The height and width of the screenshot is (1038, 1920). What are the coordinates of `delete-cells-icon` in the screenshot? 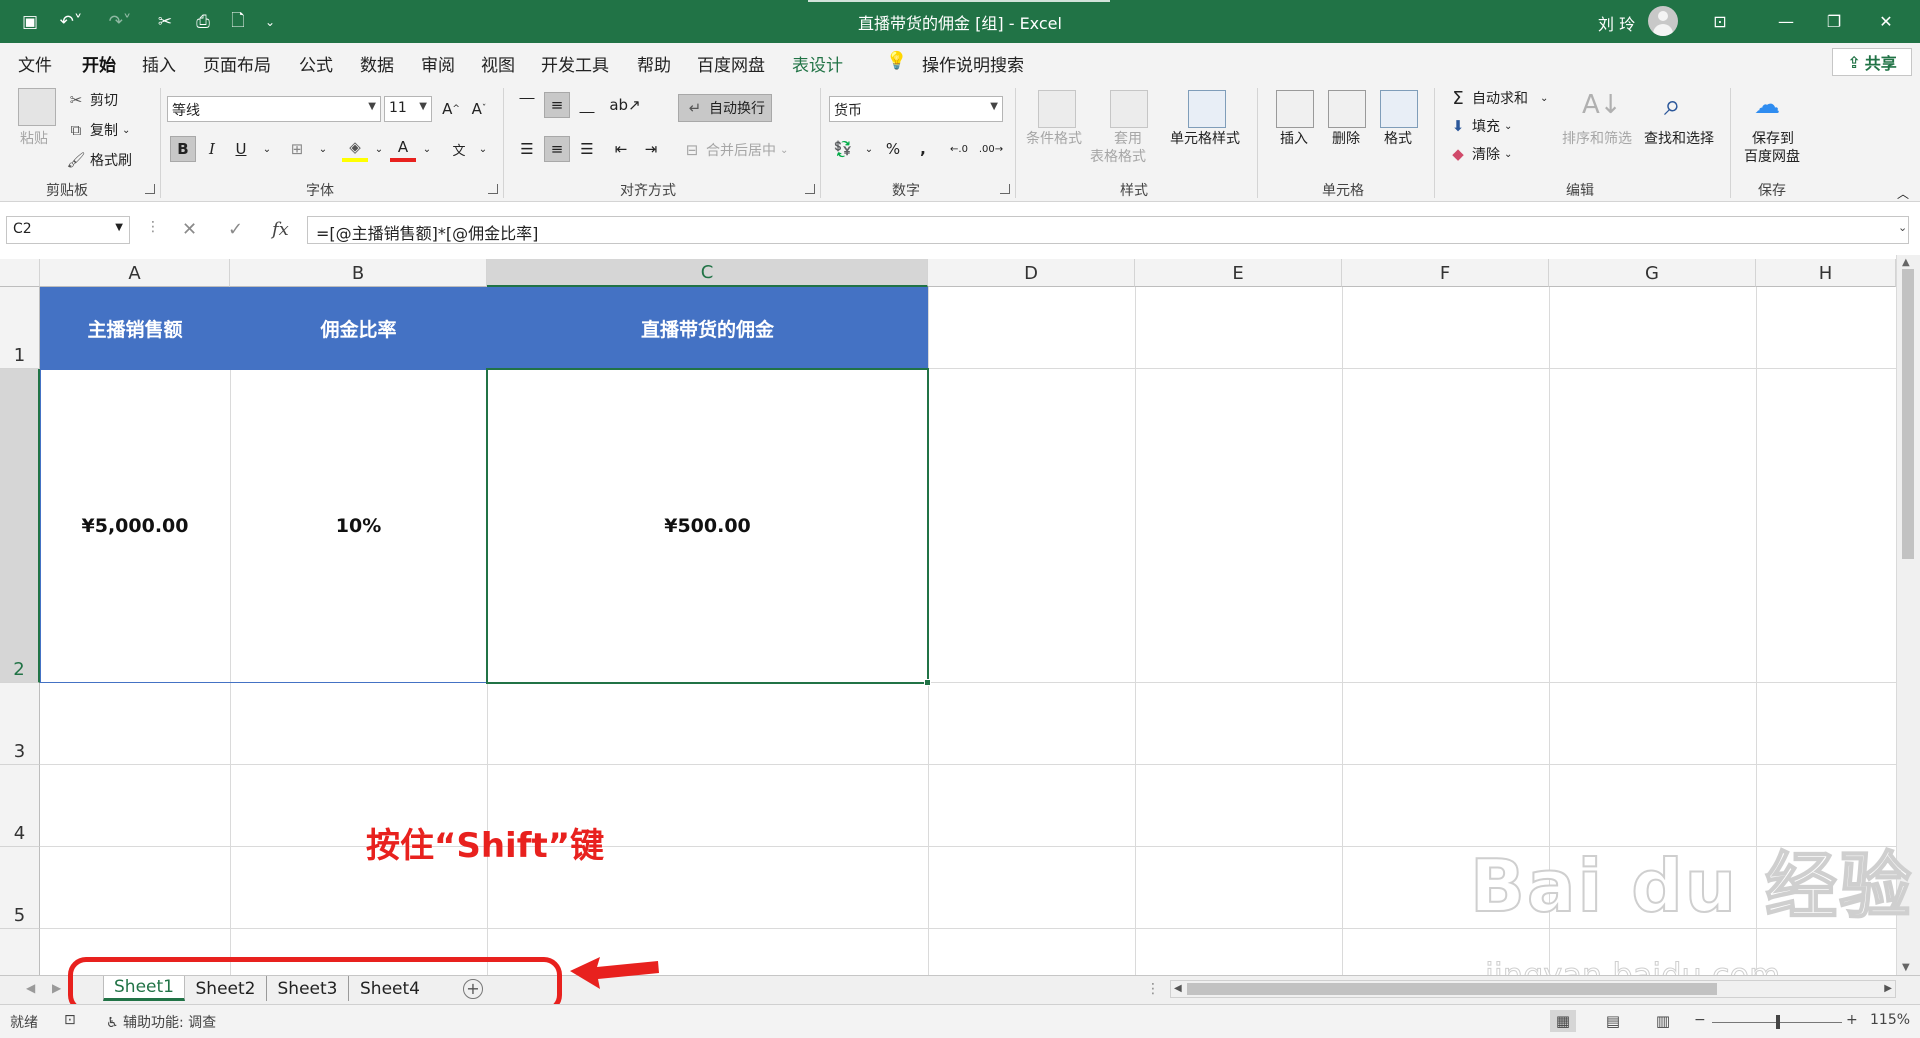 It's located at (1347, 109).